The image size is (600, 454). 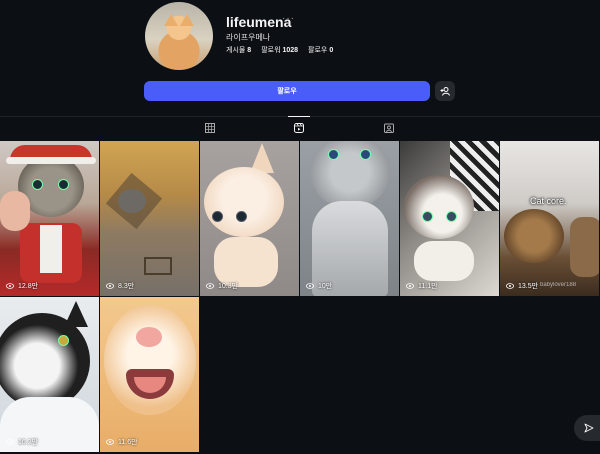 I want to click on posts-label: 게시물, so click(x=236, y=50).